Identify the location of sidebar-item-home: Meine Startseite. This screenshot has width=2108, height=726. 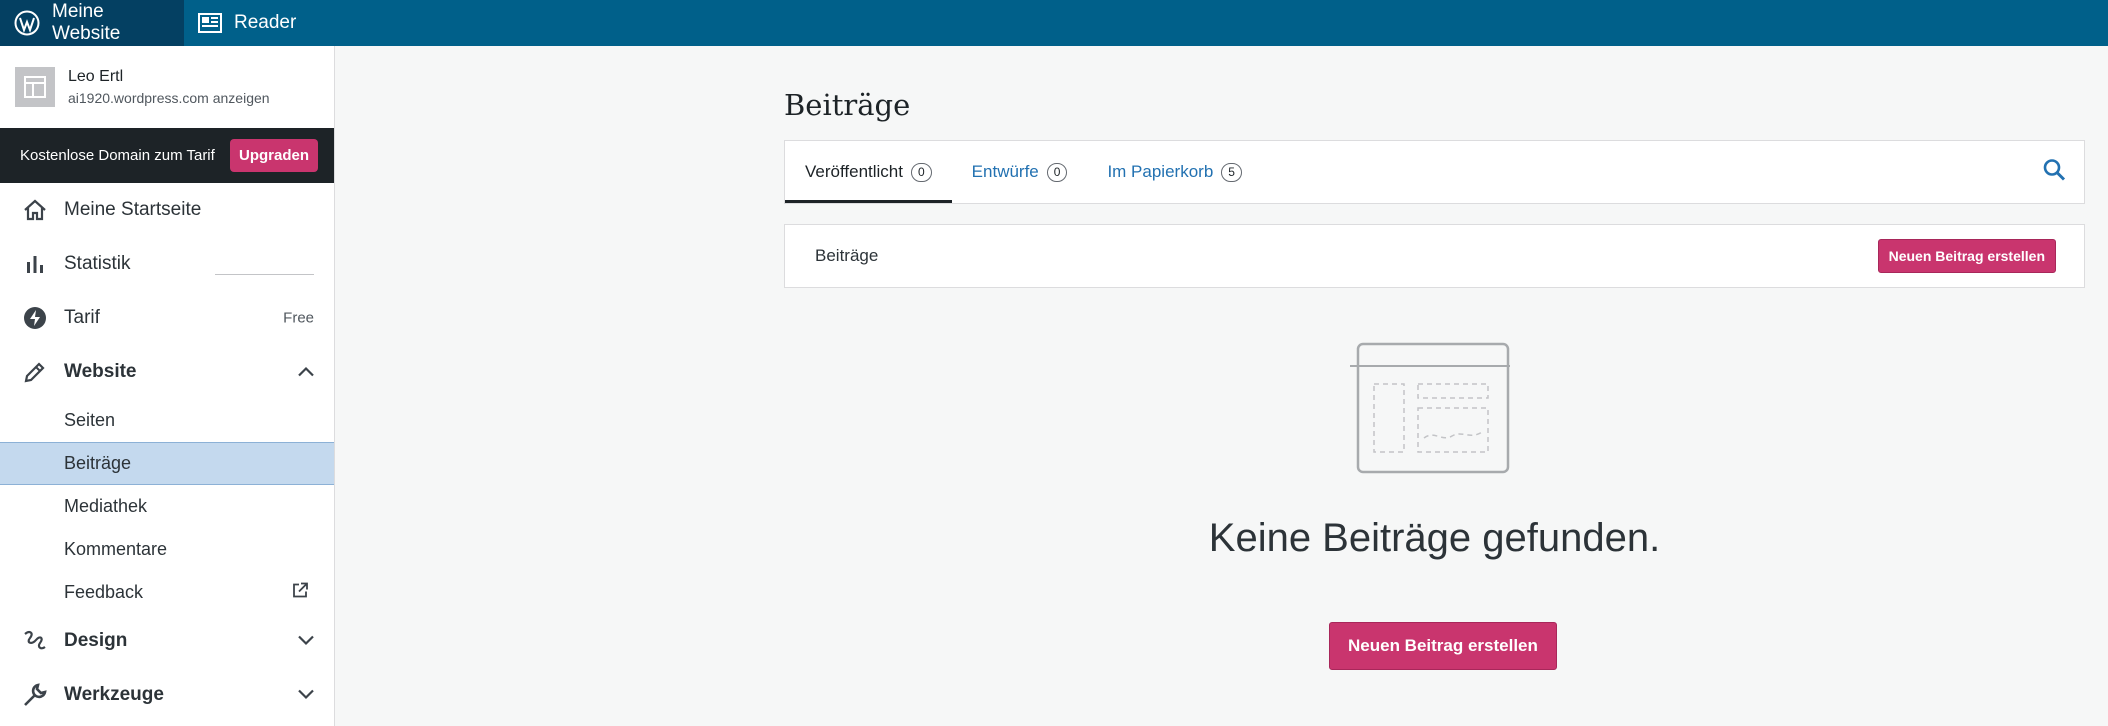
(167, 210).